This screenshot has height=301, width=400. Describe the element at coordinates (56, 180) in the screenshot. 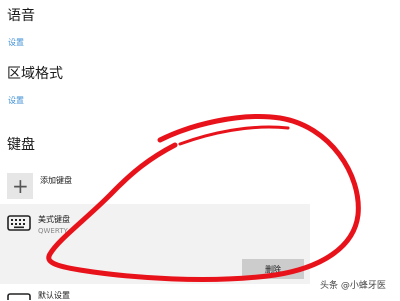

I see `add-keyboard-label: 添加键盘` at that location.